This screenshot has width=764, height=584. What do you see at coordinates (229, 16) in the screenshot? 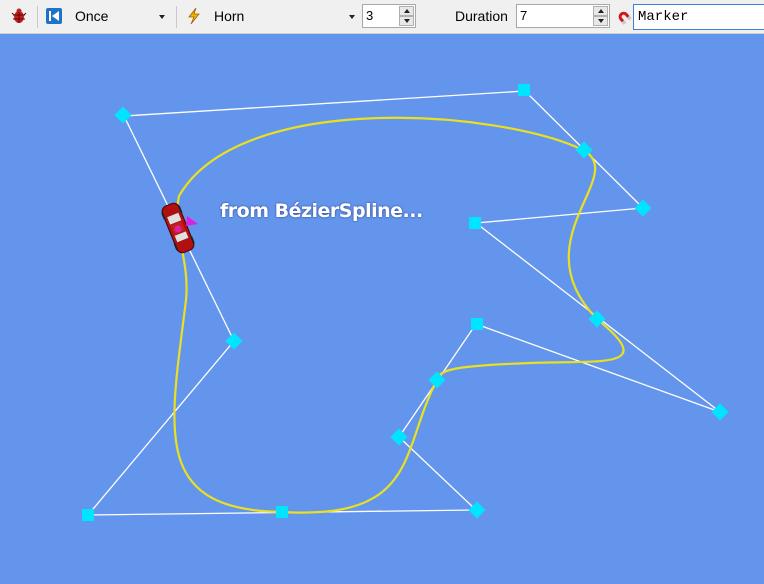
I see `sound-combo: Horn` at bounding box center [229, 16].